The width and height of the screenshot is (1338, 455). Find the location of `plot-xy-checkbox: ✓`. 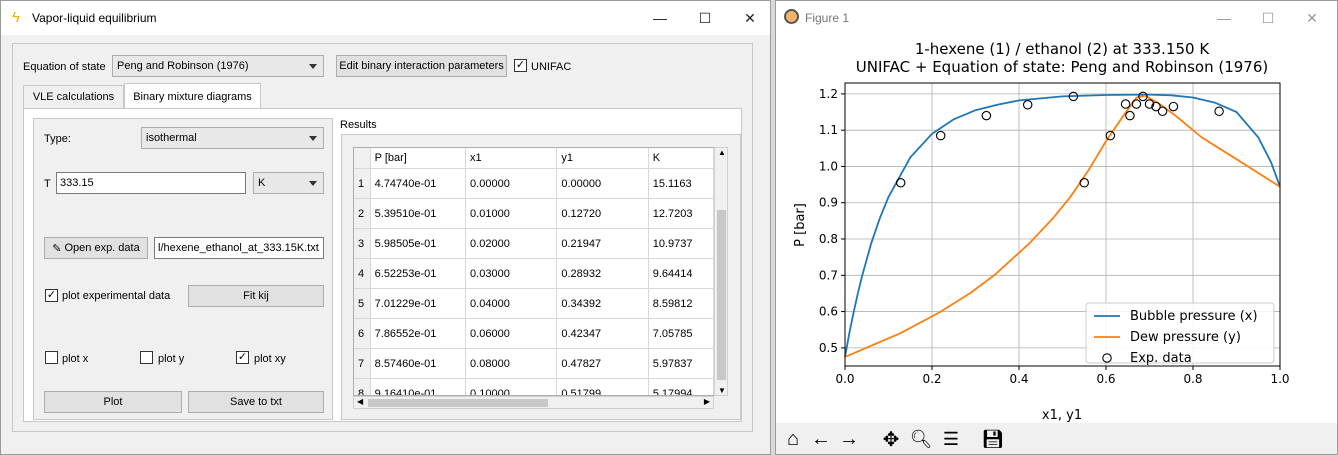

plot-xy-checkbox: ✓ is located at coordinates (242, 357).